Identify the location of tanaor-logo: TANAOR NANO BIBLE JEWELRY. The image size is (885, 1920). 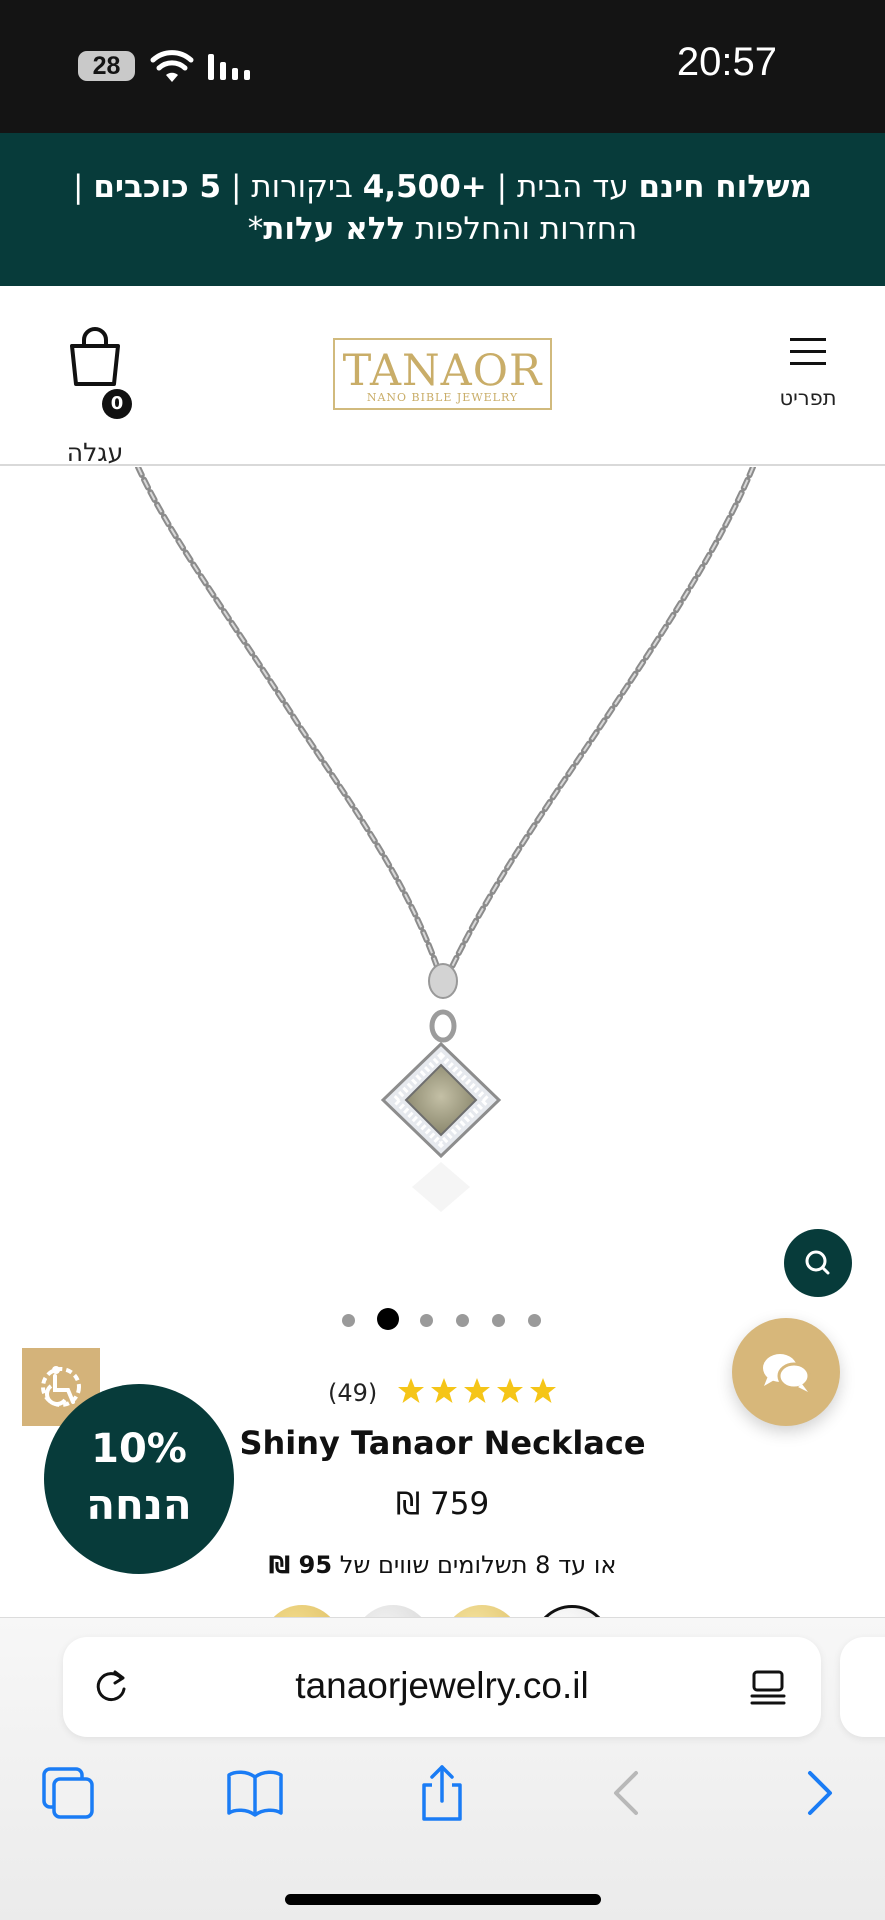
(442, 374).